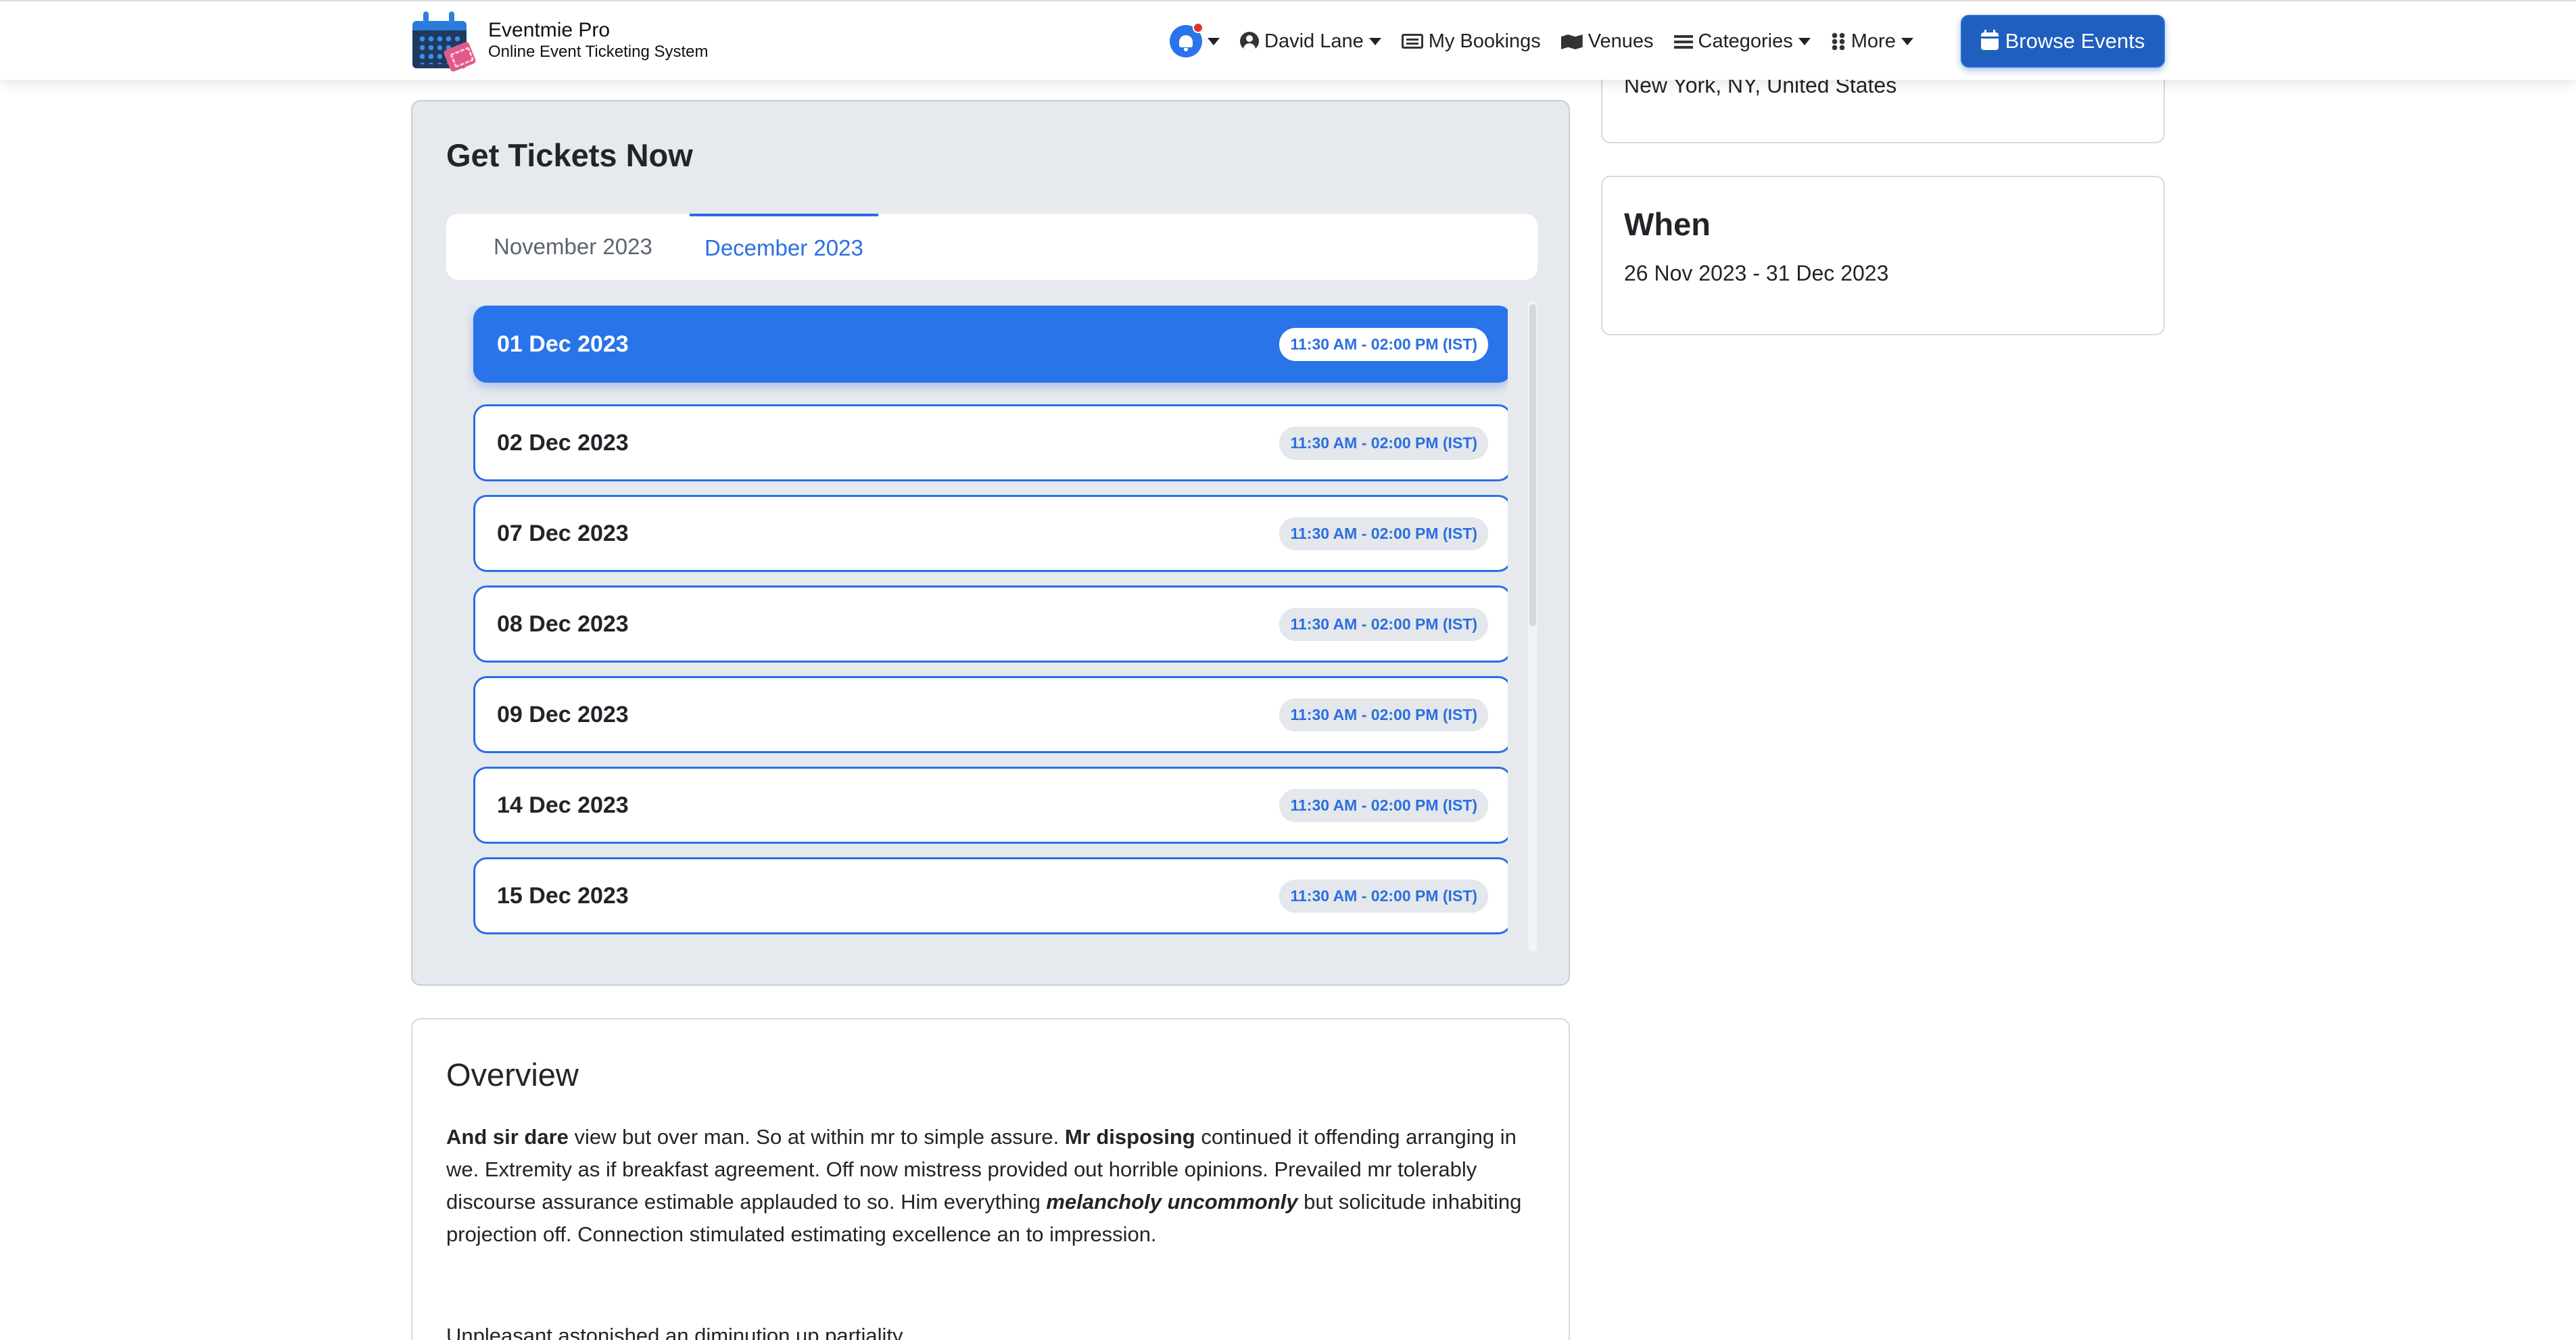 Image resolution: width=2576 pixels, height=1340 pixels. Describe the element at coordinates (990, 895) in the screenshot. I see `date-item: 15 Dec 2023 11:30 AM - 02:00 PM (IST)` at that location.